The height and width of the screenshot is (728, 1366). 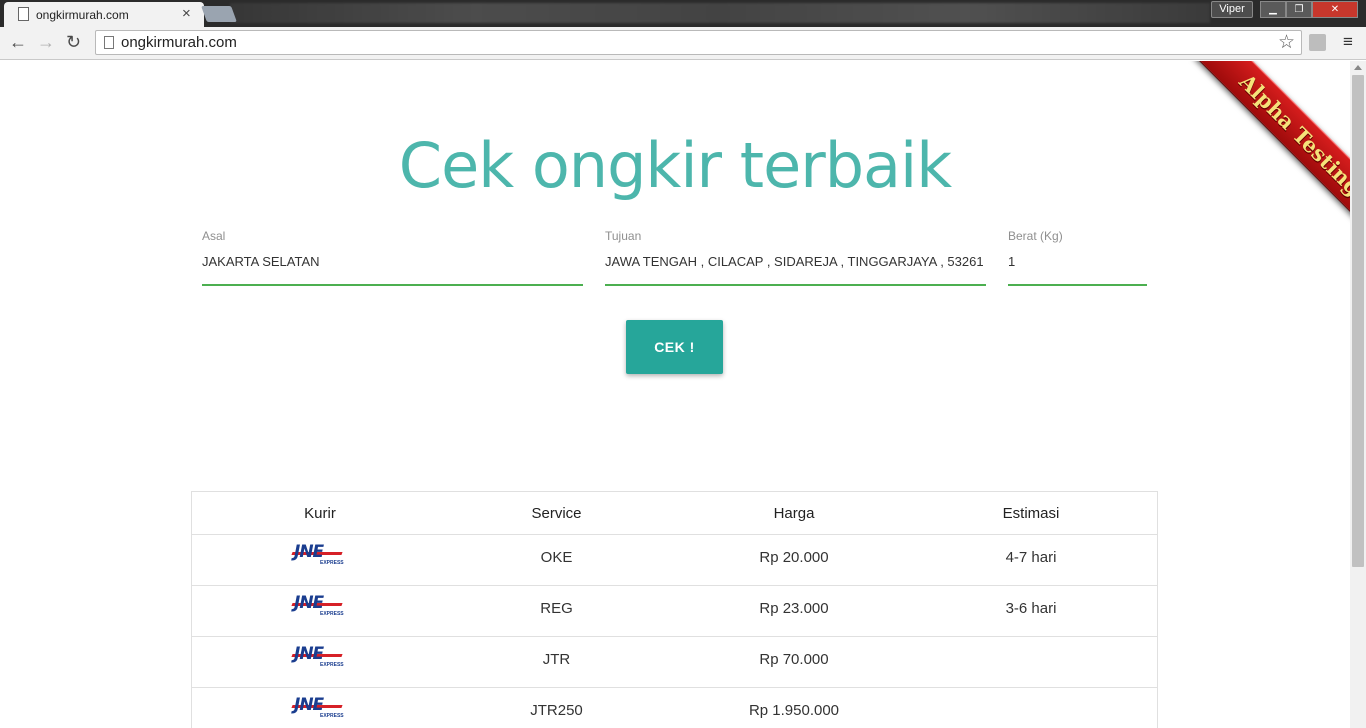 What do you see at coordinates (73, 42) in the screenshot?
I see `reload-icon: ↻` at bounding box center [73, 42].